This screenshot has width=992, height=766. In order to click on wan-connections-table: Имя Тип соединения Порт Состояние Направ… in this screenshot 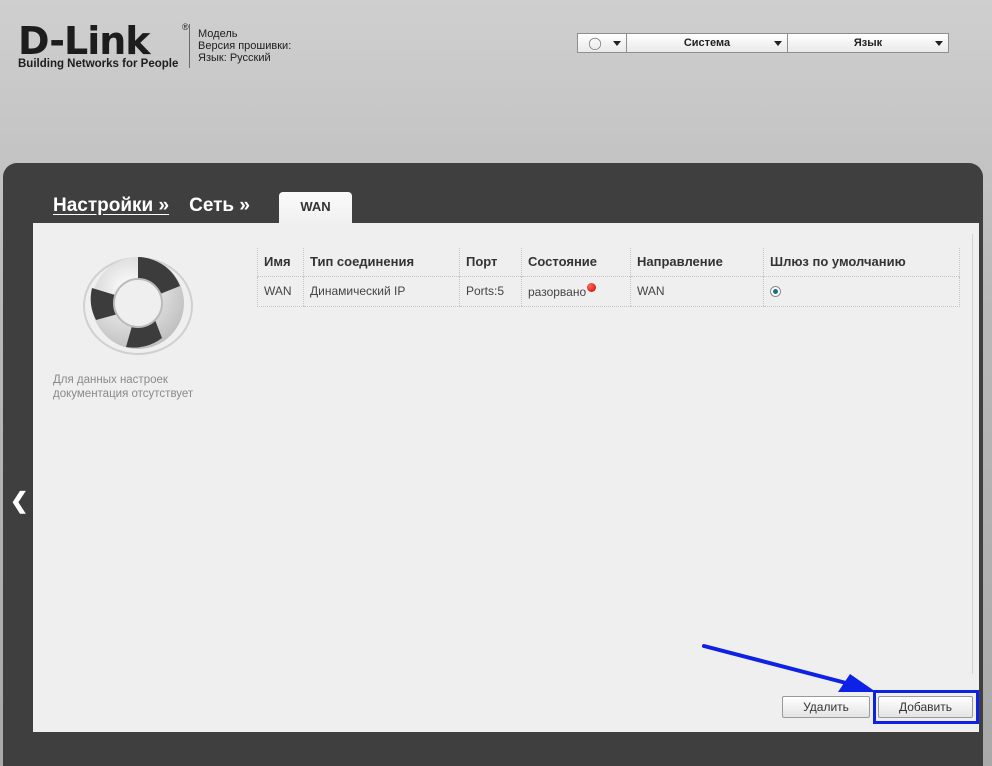, I will do `click(608, 277)`.